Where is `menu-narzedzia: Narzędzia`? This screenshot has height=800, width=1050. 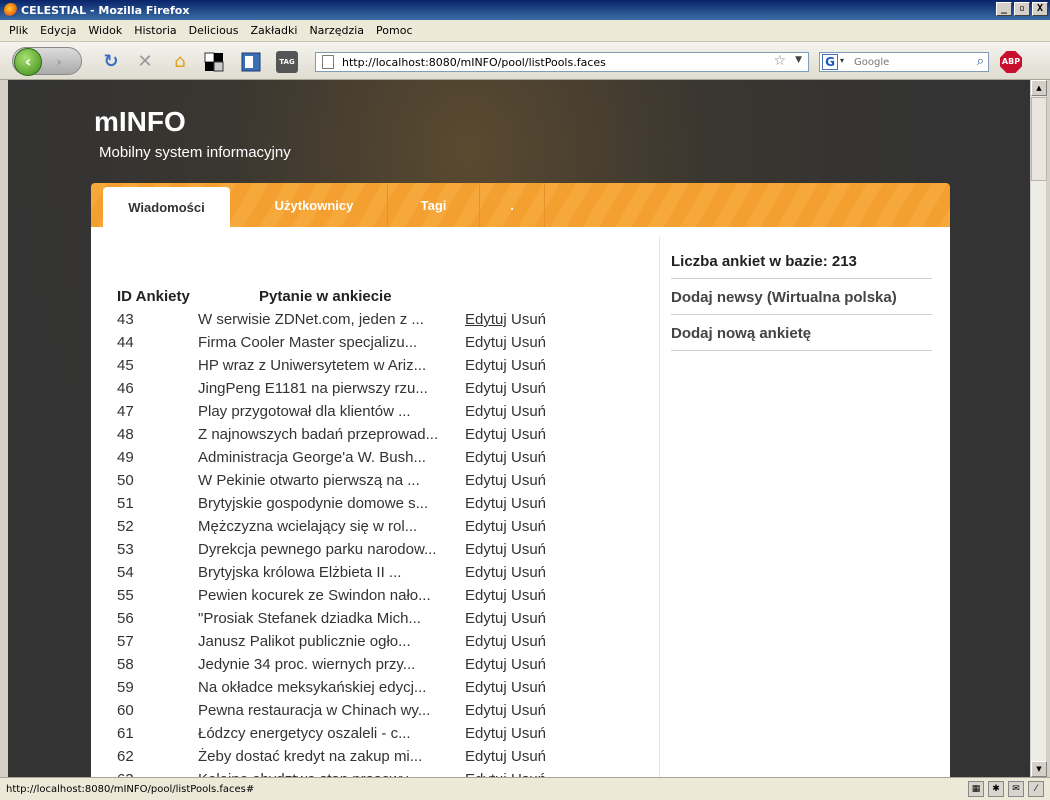 menu-narzedzia: Narzędzia is located at coordinates (337, 30).